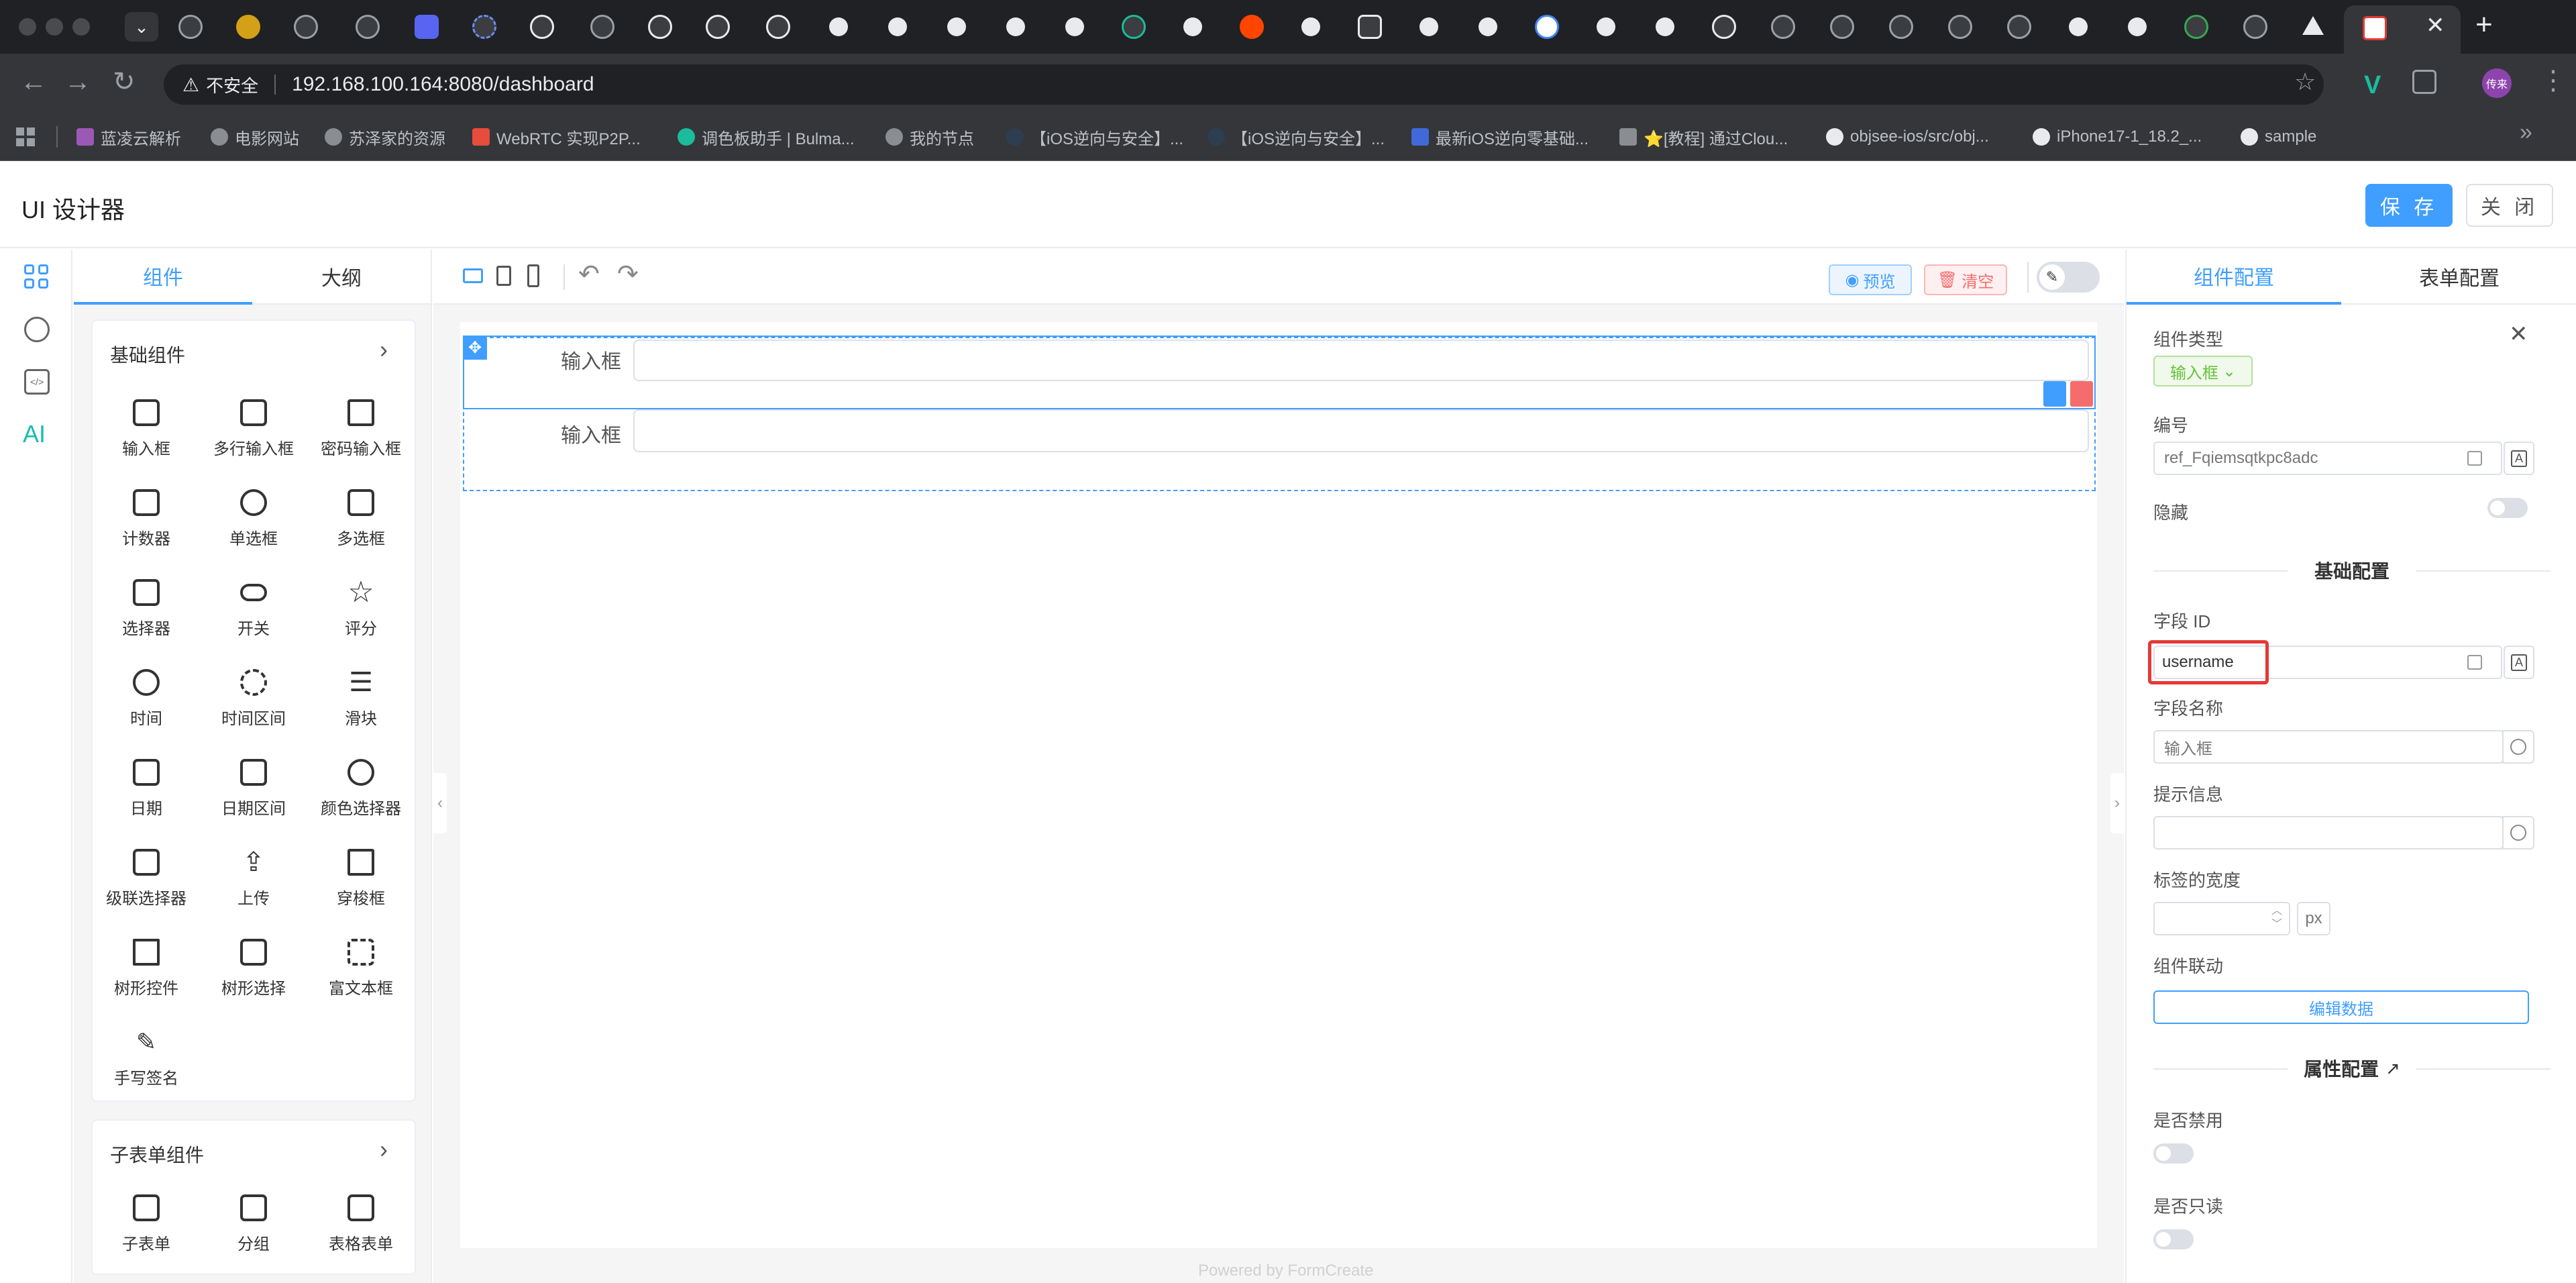 Image resolution: width=2576 pixels, height=1283 pixels. What do you see at coordinates (124, 81) in the screenshot?
I see `reload-icon: ↻` at bounding box center [124, 81].